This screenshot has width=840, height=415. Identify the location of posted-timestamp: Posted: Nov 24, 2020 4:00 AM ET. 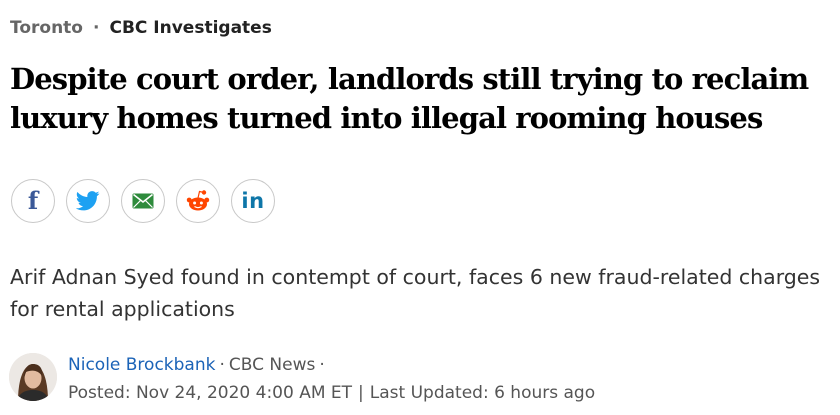
(210, 393).